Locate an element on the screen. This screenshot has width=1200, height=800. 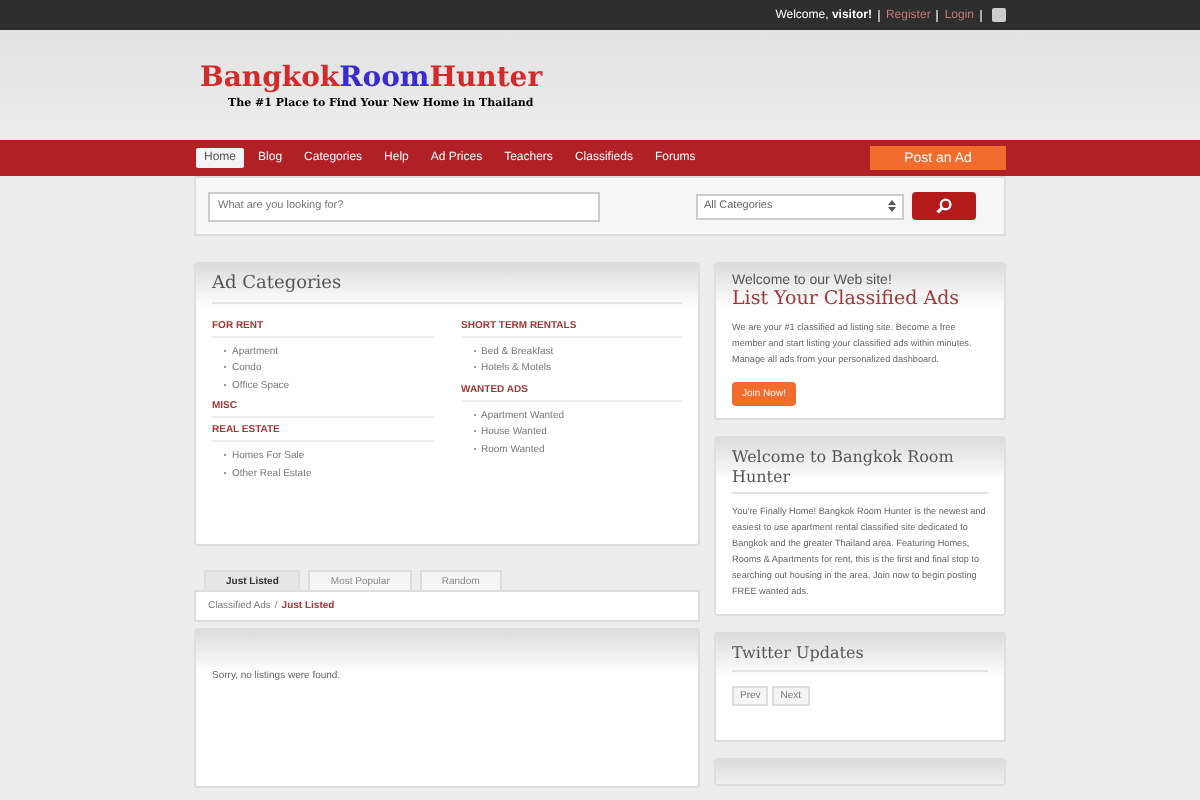
card-title: Twitter Updates is located at coordinates (860, 658).